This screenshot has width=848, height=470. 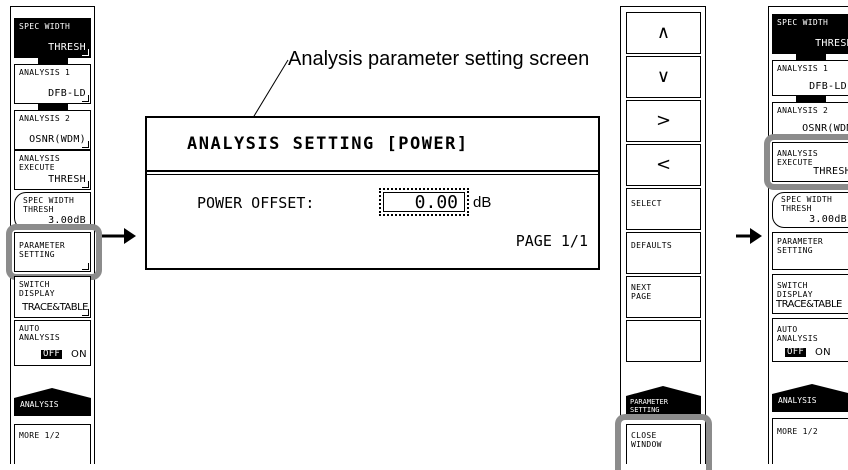 I want to click on blank-softkey, so click(x=663, y=341).